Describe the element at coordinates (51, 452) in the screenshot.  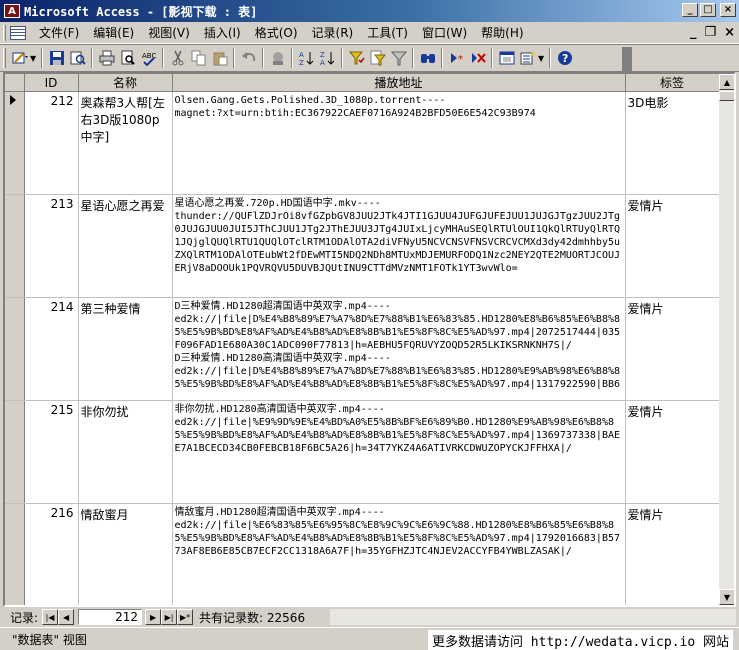
I see `cell-id: 215` at that location.